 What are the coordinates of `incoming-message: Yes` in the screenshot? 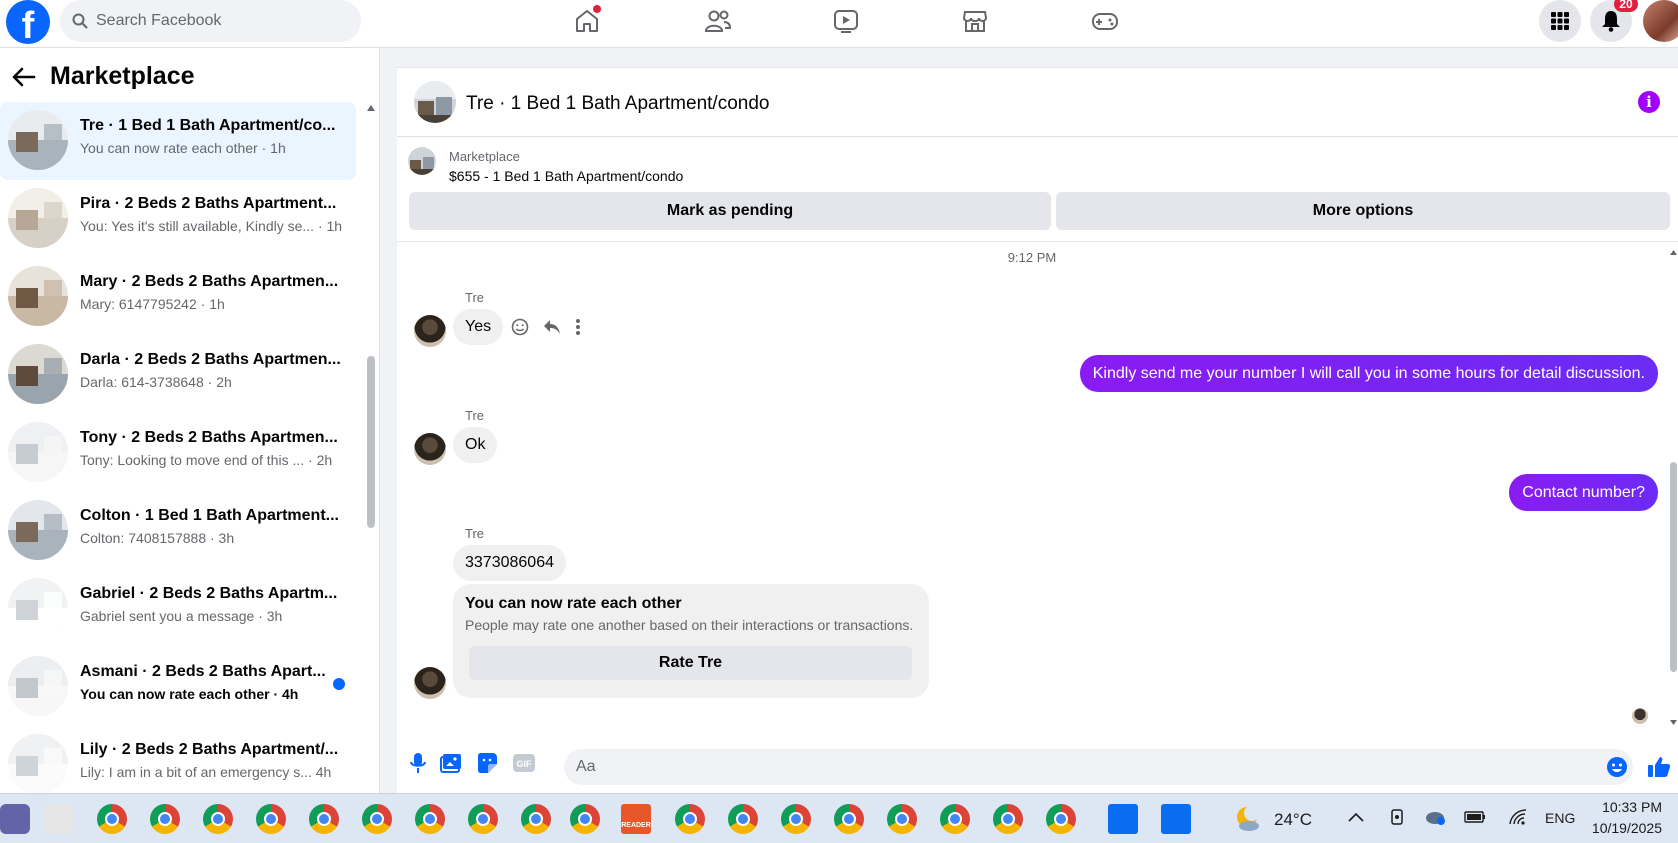 It's located at (478, 327).